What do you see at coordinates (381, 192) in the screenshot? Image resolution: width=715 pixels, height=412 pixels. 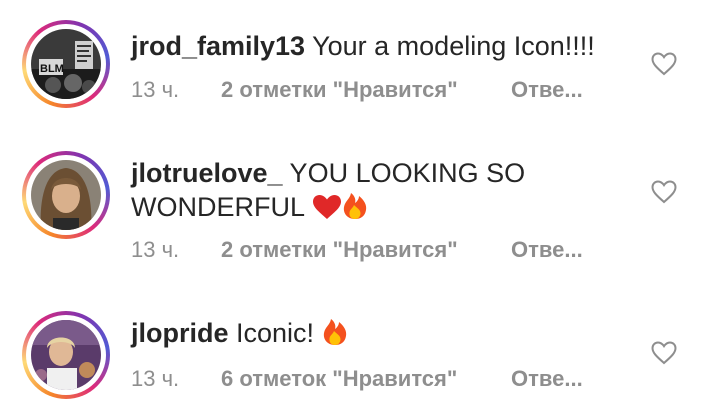 I see `comment-text: jlotruelove_ YOU LOOKING SO WONDERFUL` at bounding box center [381, 192].